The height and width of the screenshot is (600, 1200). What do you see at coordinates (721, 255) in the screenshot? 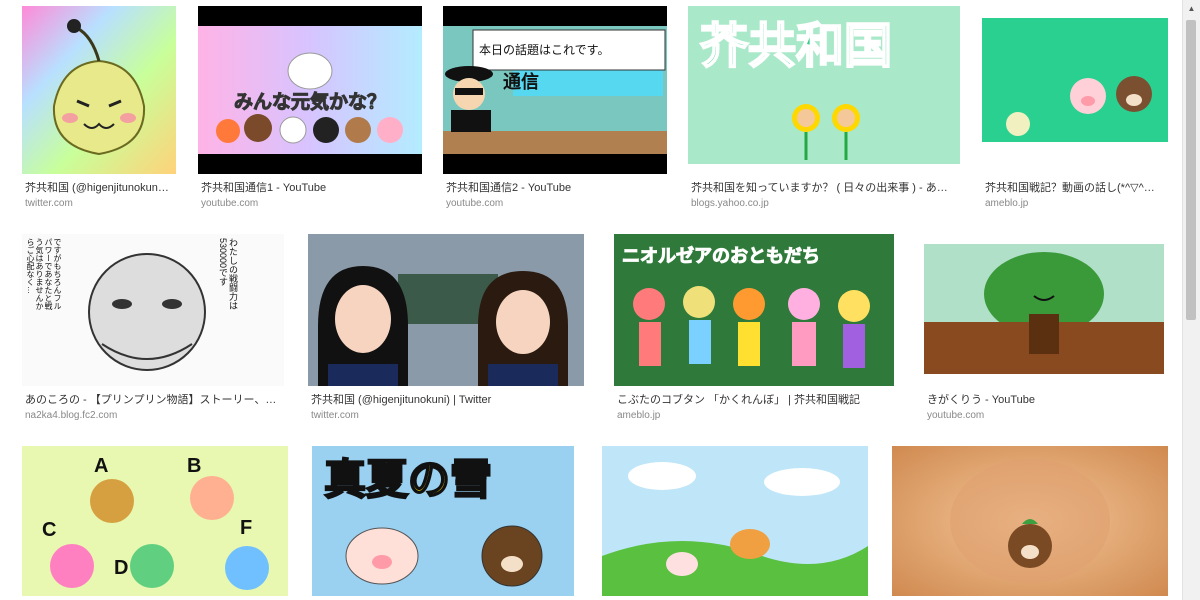
I see `overlay-text: ニオルゼアのおともだち` at bounding box center [721, 255].